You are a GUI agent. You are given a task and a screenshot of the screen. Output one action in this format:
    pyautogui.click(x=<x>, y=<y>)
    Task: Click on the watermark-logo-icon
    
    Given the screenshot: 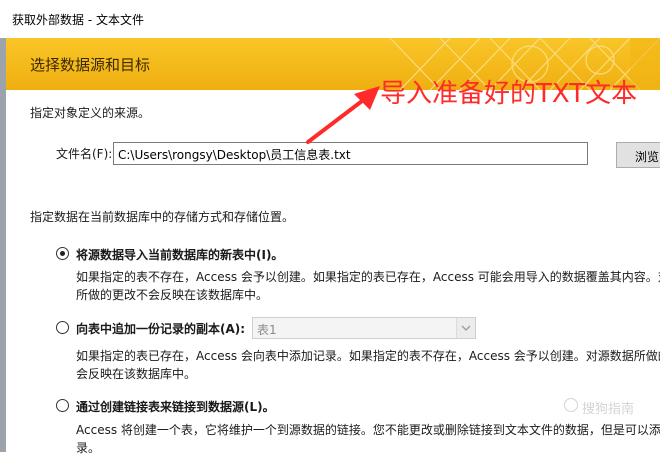 What is the action you would take?
    pyautogui.click(x=571, y=405)
    